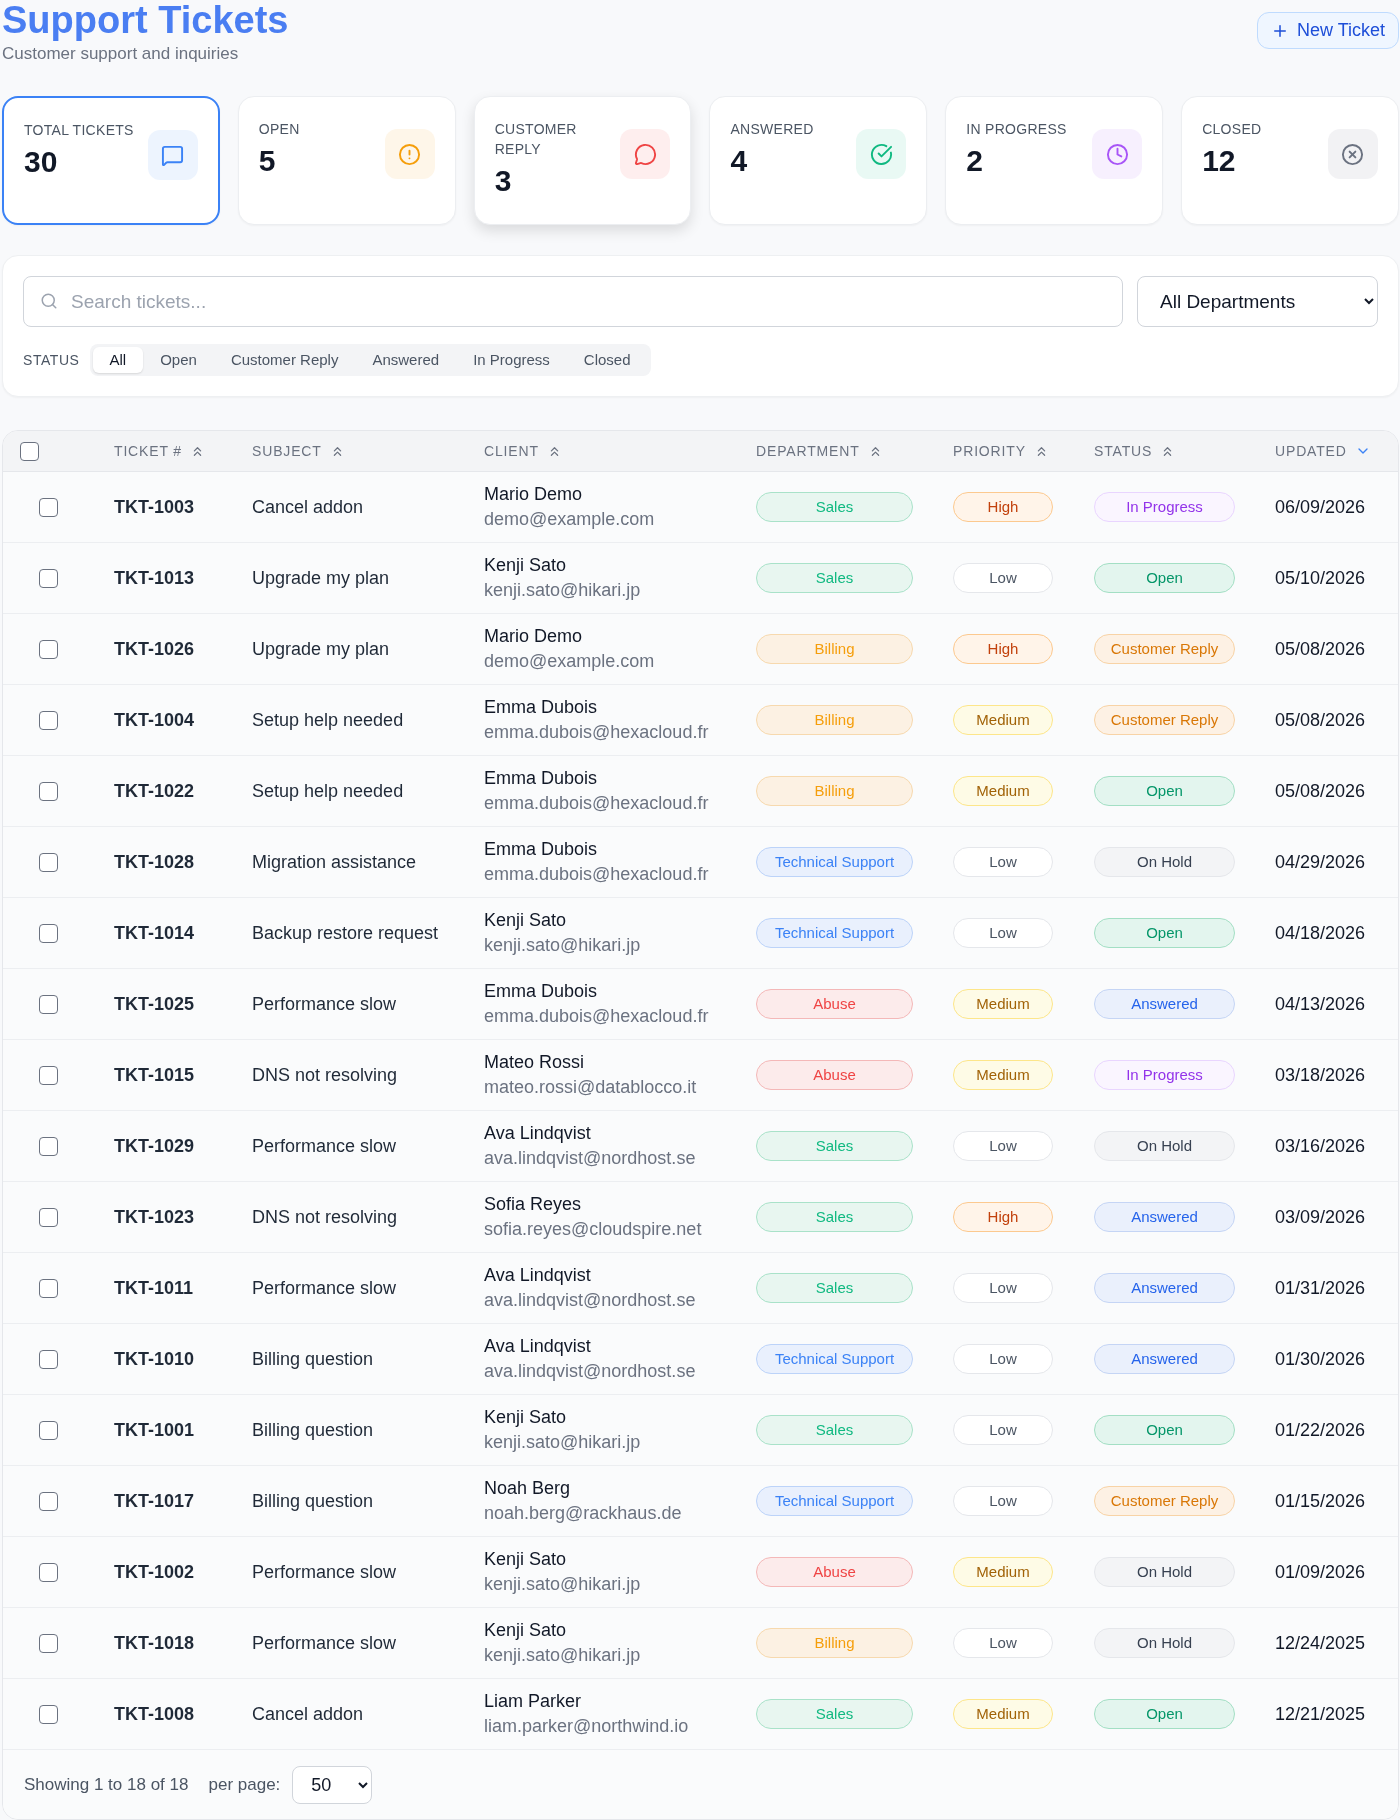 This screenshot has width=1400, height=1820. I want to click on column-header: SUBJECT, so click(298, 451).